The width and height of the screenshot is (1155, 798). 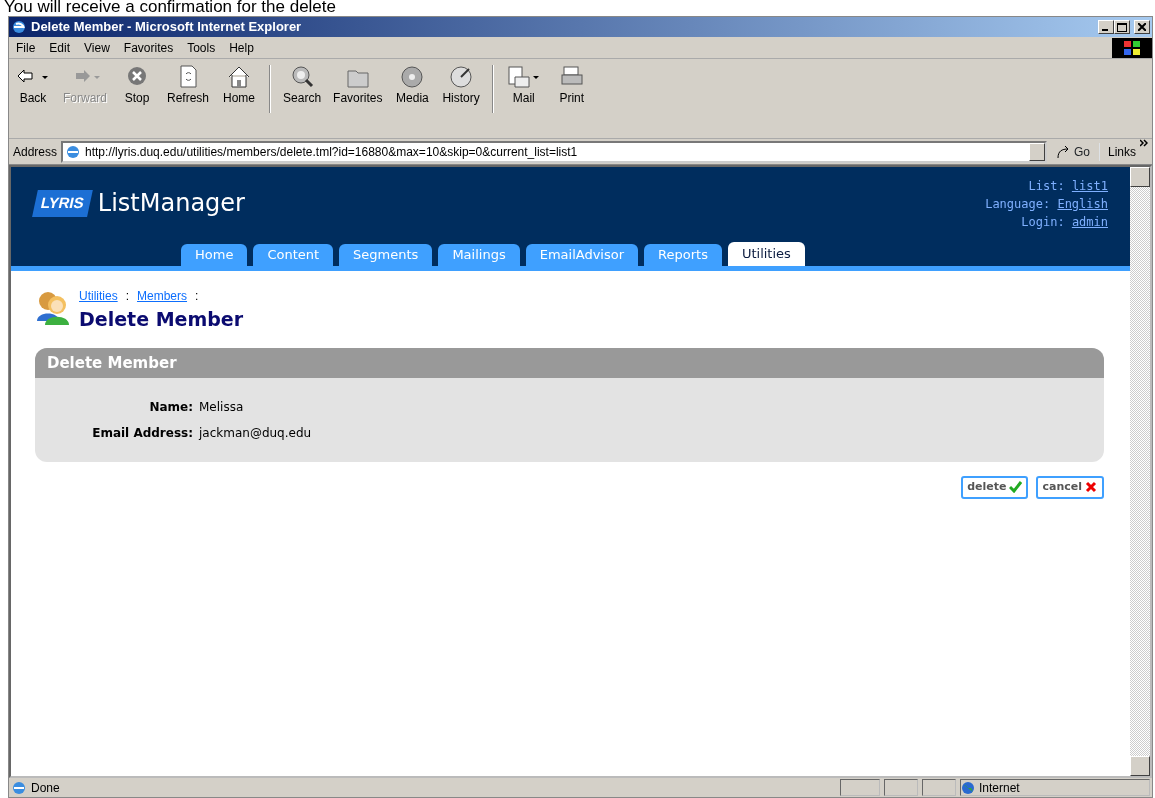 I want to click on toolbar-button: History, so click(x=461, y=86).